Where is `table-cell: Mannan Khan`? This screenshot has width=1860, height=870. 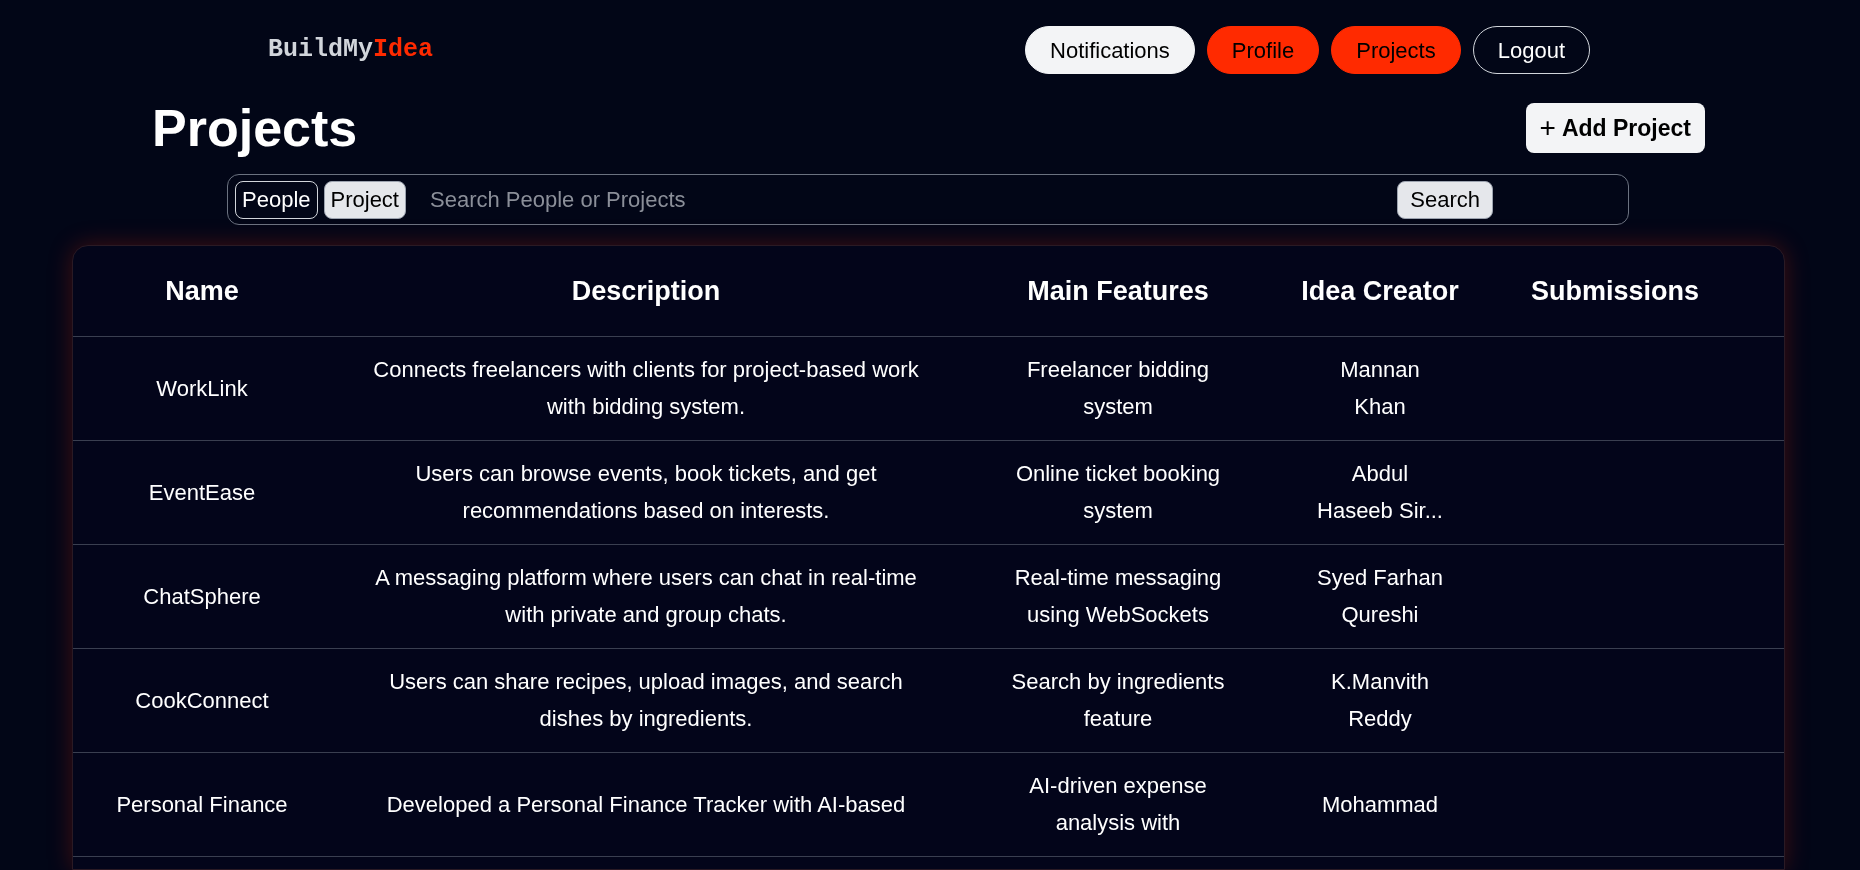
table-cell: Mannan Khan is located at coordinates (1380, 388).